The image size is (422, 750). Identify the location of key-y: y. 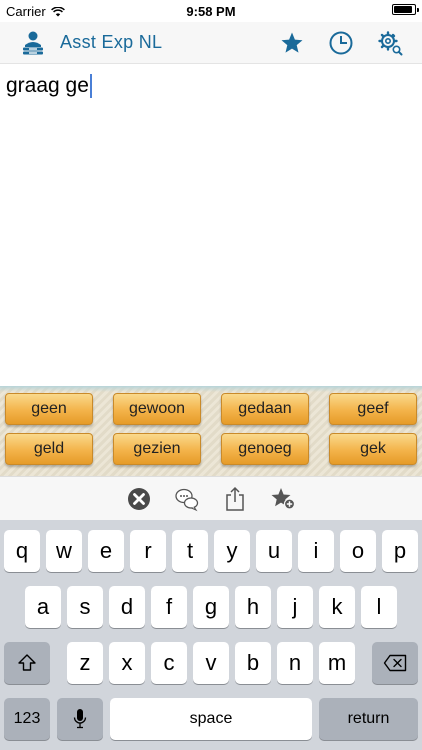
(232, 551).